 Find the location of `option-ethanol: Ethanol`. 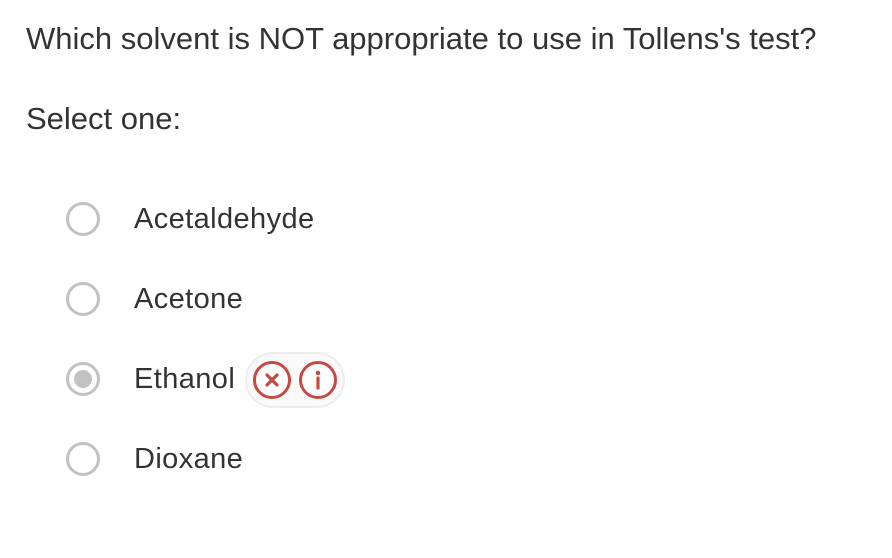

option-ethanol: Ethanol is located at coordinates (205, 395).